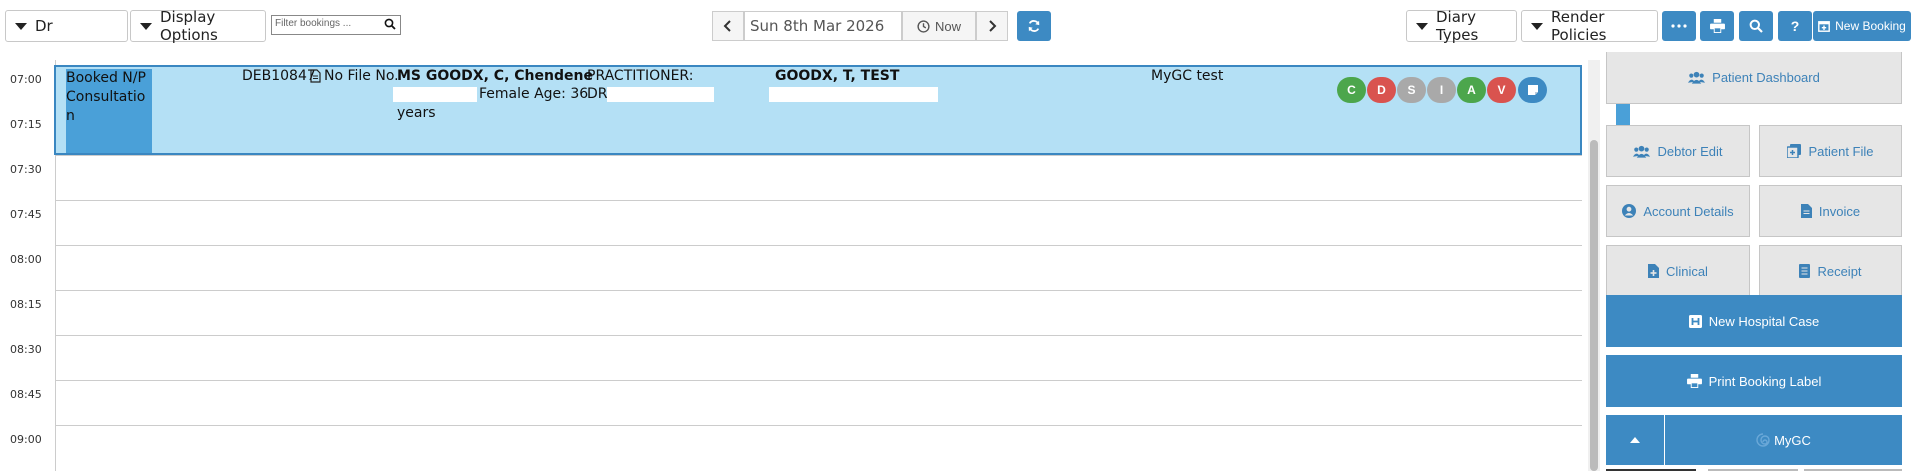 This screenshot has width=1918, height=471. I want to click on scrollbar-thumb, so click(1594, 305).